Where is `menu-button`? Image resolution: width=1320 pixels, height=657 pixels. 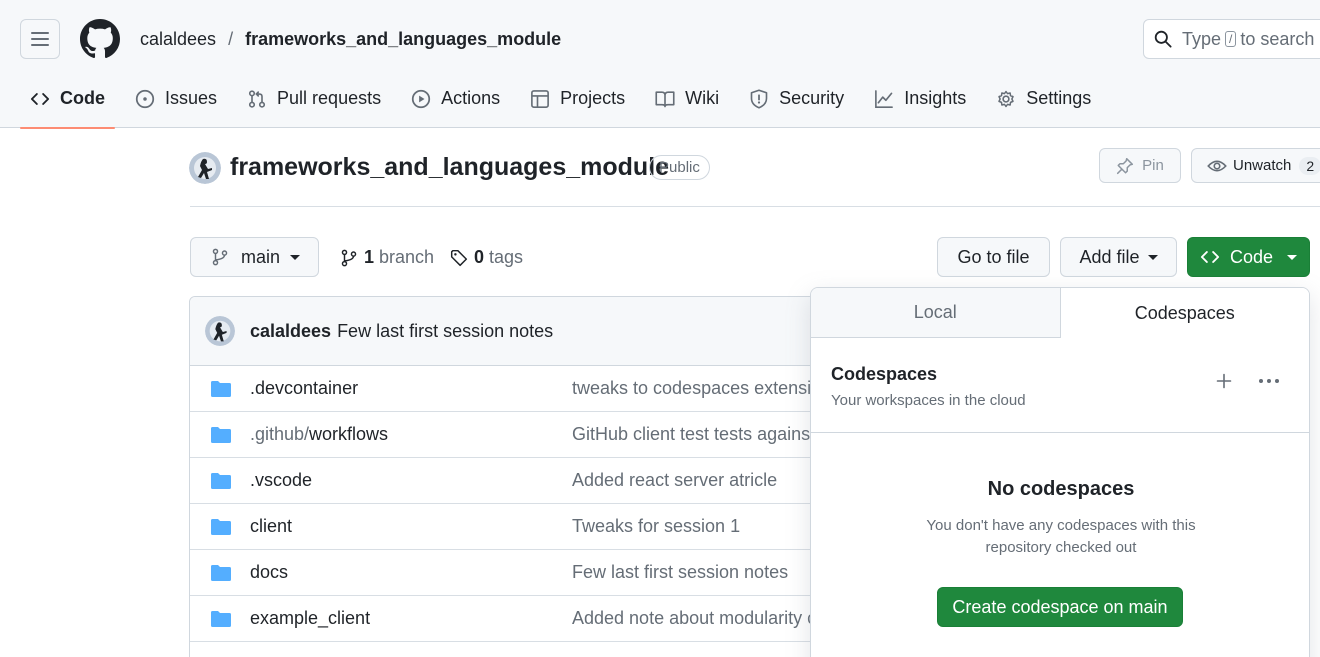
menu-button is located at coordinates (40, 39).